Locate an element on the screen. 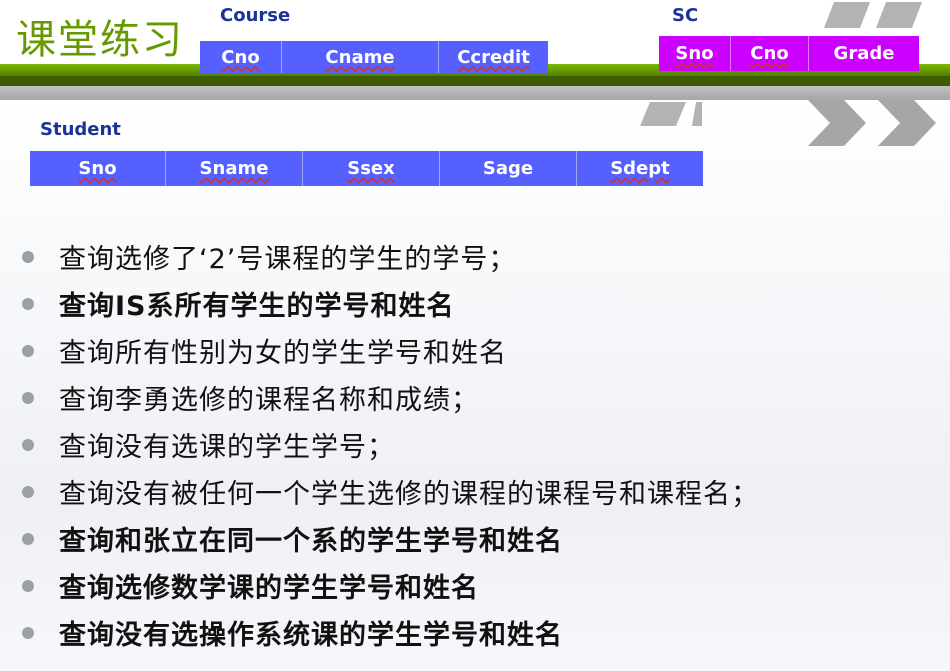 The width and height of the screenshot is (950, 671). student-column-sno: Sno is located at coordinates (98, 168).